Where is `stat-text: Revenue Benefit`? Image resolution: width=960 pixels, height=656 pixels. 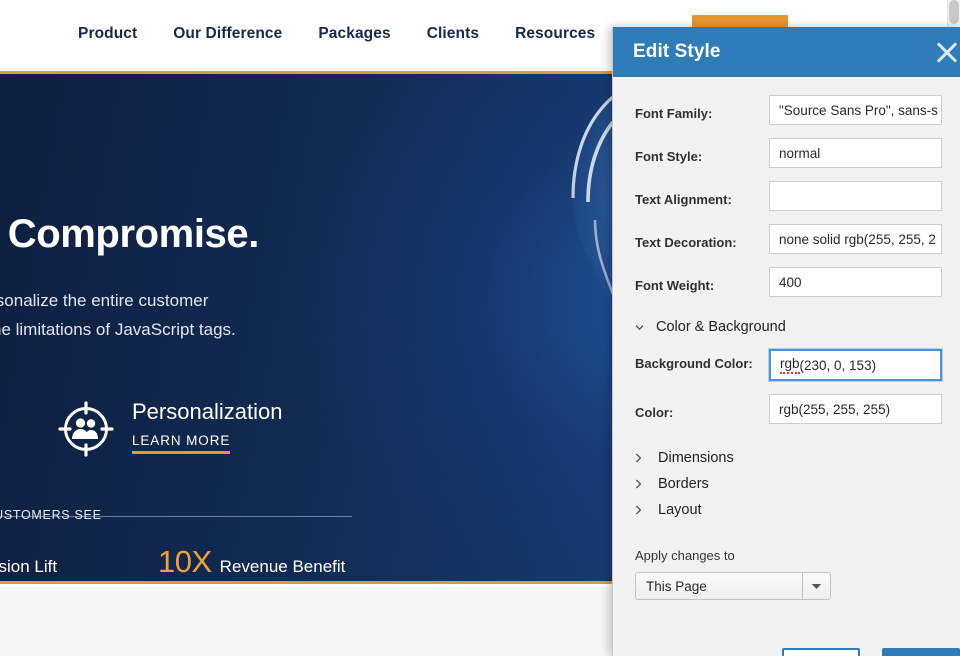 stat-text: Revenue Benefit is located at coordinates (282, 566).